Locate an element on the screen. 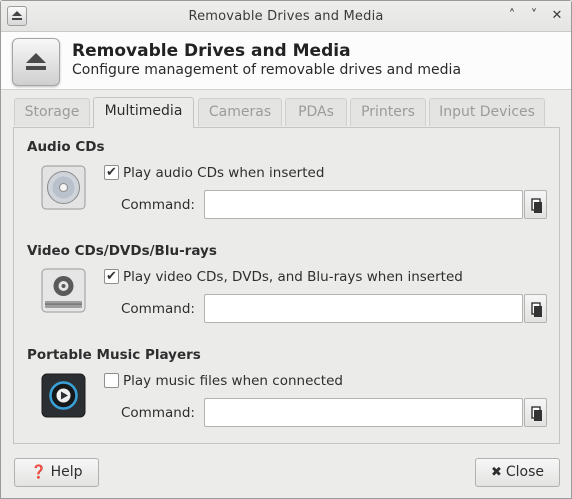  video-command-browse-button is located at coordinates (535, 308).